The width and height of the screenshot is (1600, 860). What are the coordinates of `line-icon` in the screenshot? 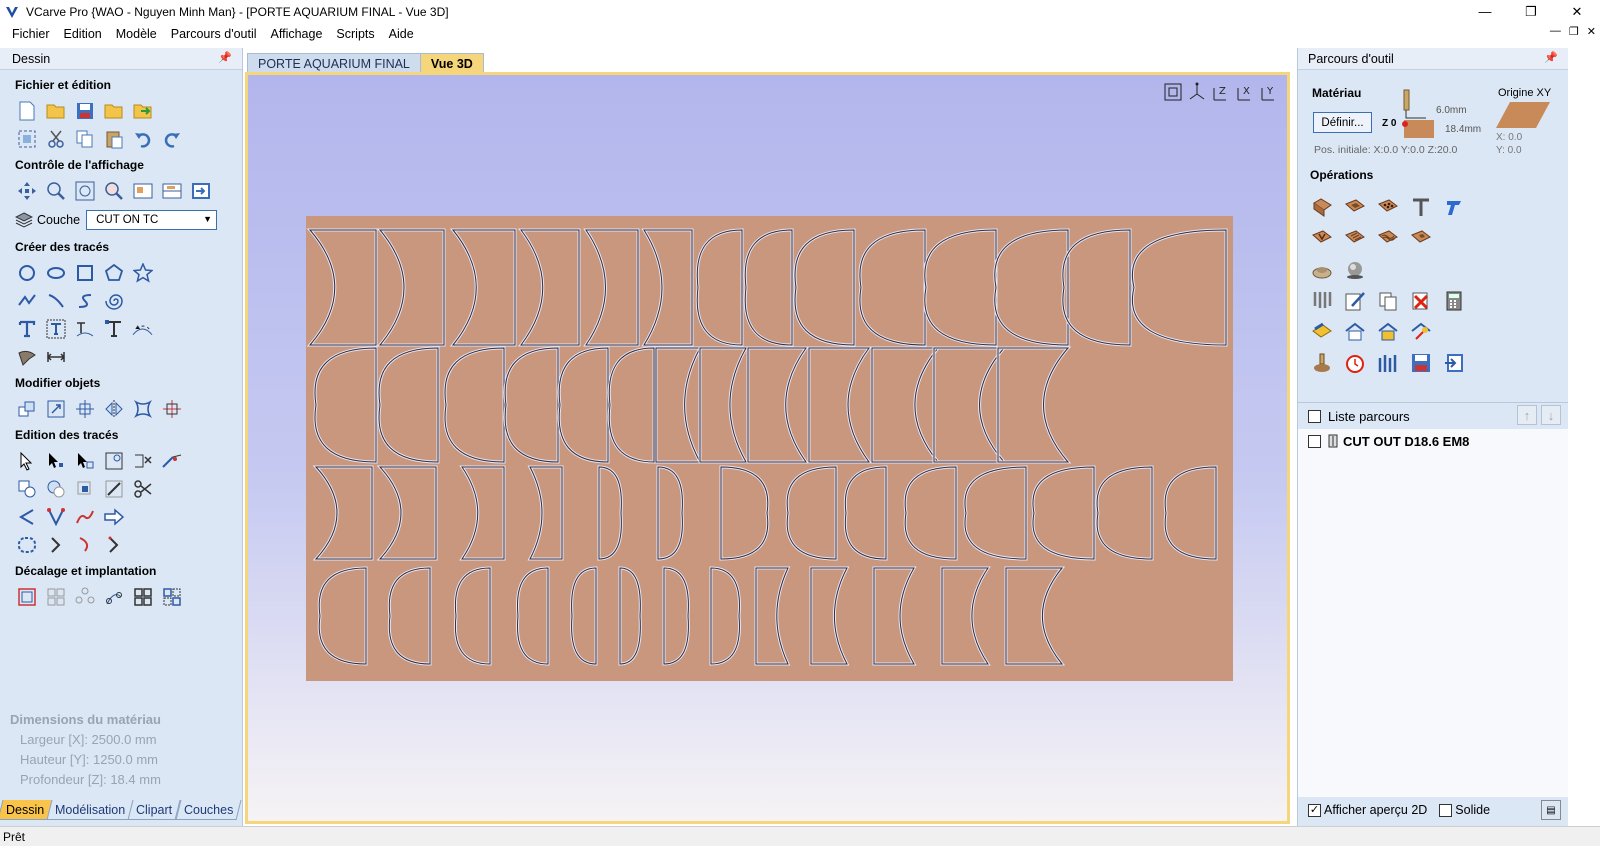 It's located at (55, 300).